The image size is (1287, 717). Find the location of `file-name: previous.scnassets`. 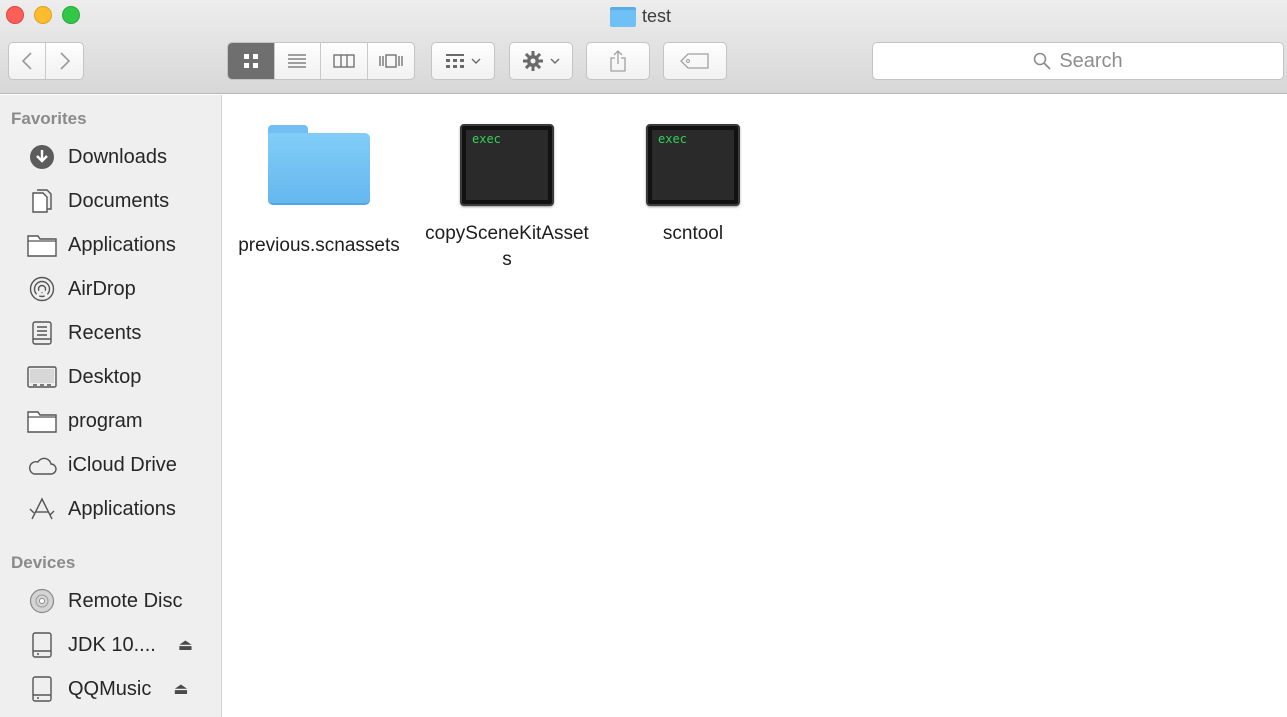

file-name: previous.scnassets is located at coordinates (319, 245).